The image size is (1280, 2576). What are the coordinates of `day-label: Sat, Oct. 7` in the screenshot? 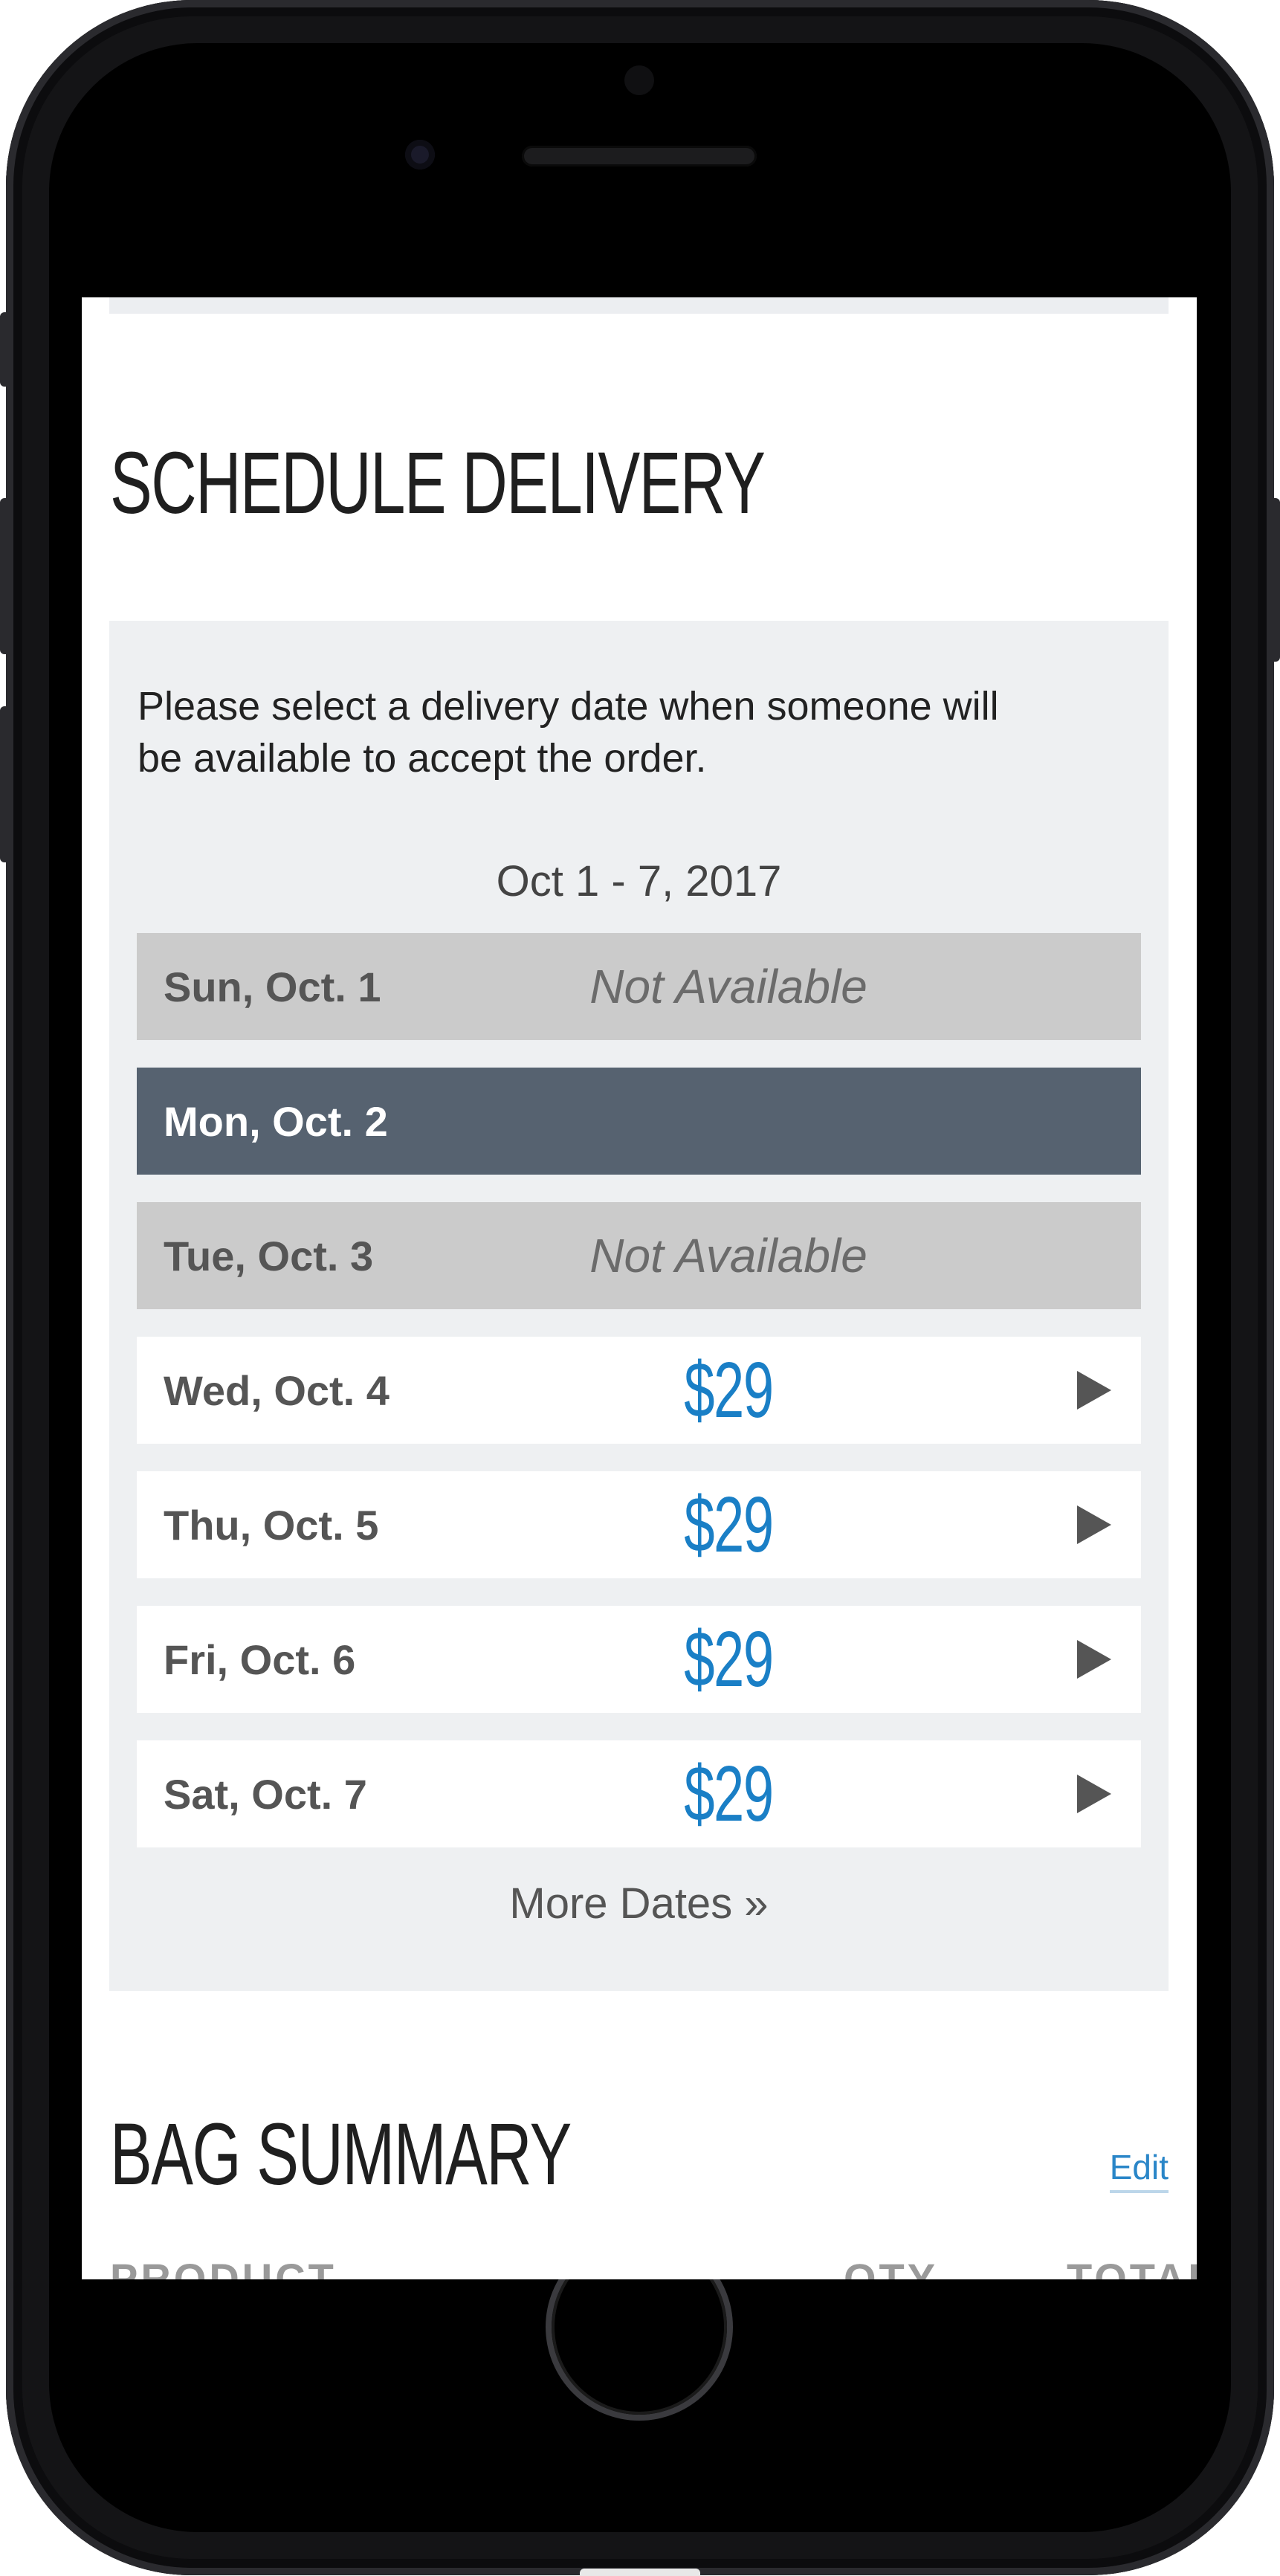 It's located at (265, 1794).